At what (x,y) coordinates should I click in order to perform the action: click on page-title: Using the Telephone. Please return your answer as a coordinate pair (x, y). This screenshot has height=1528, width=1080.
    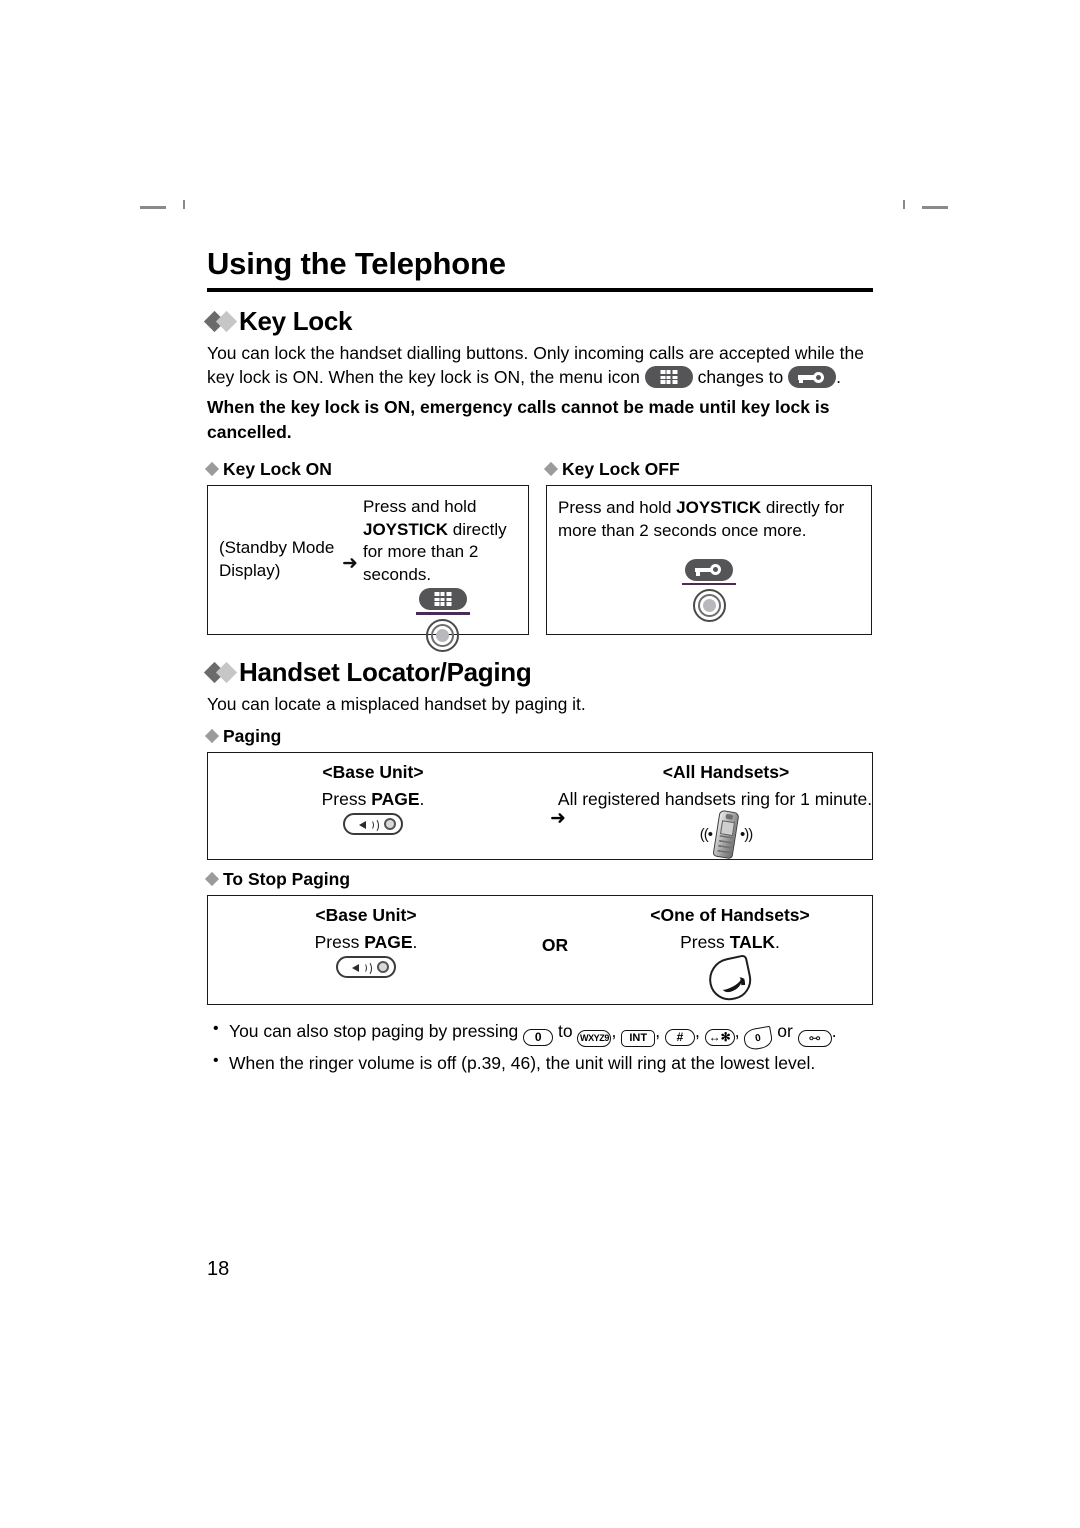
    Looking at the image, I should click on (356, 263).